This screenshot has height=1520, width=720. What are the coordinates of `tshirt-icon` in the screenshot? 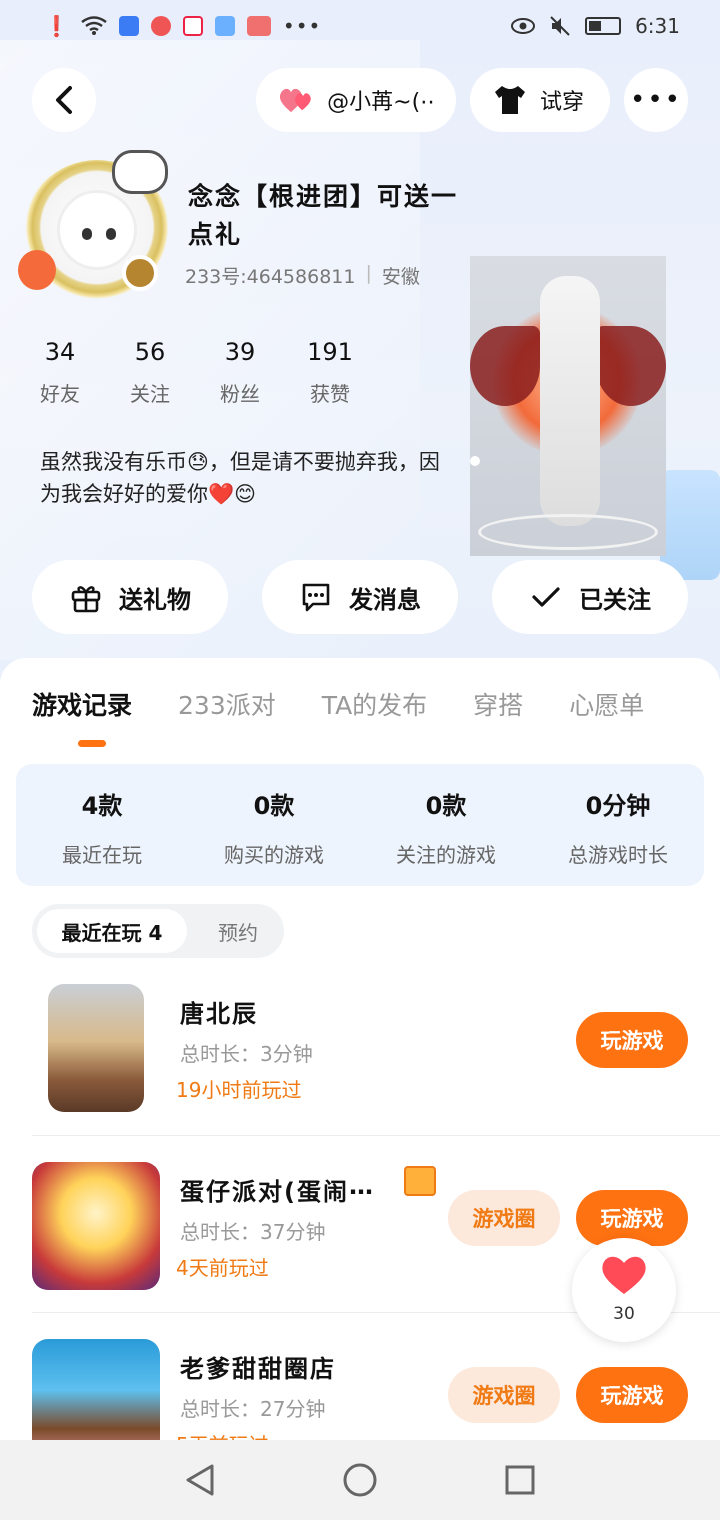 It's located at (510, 100).